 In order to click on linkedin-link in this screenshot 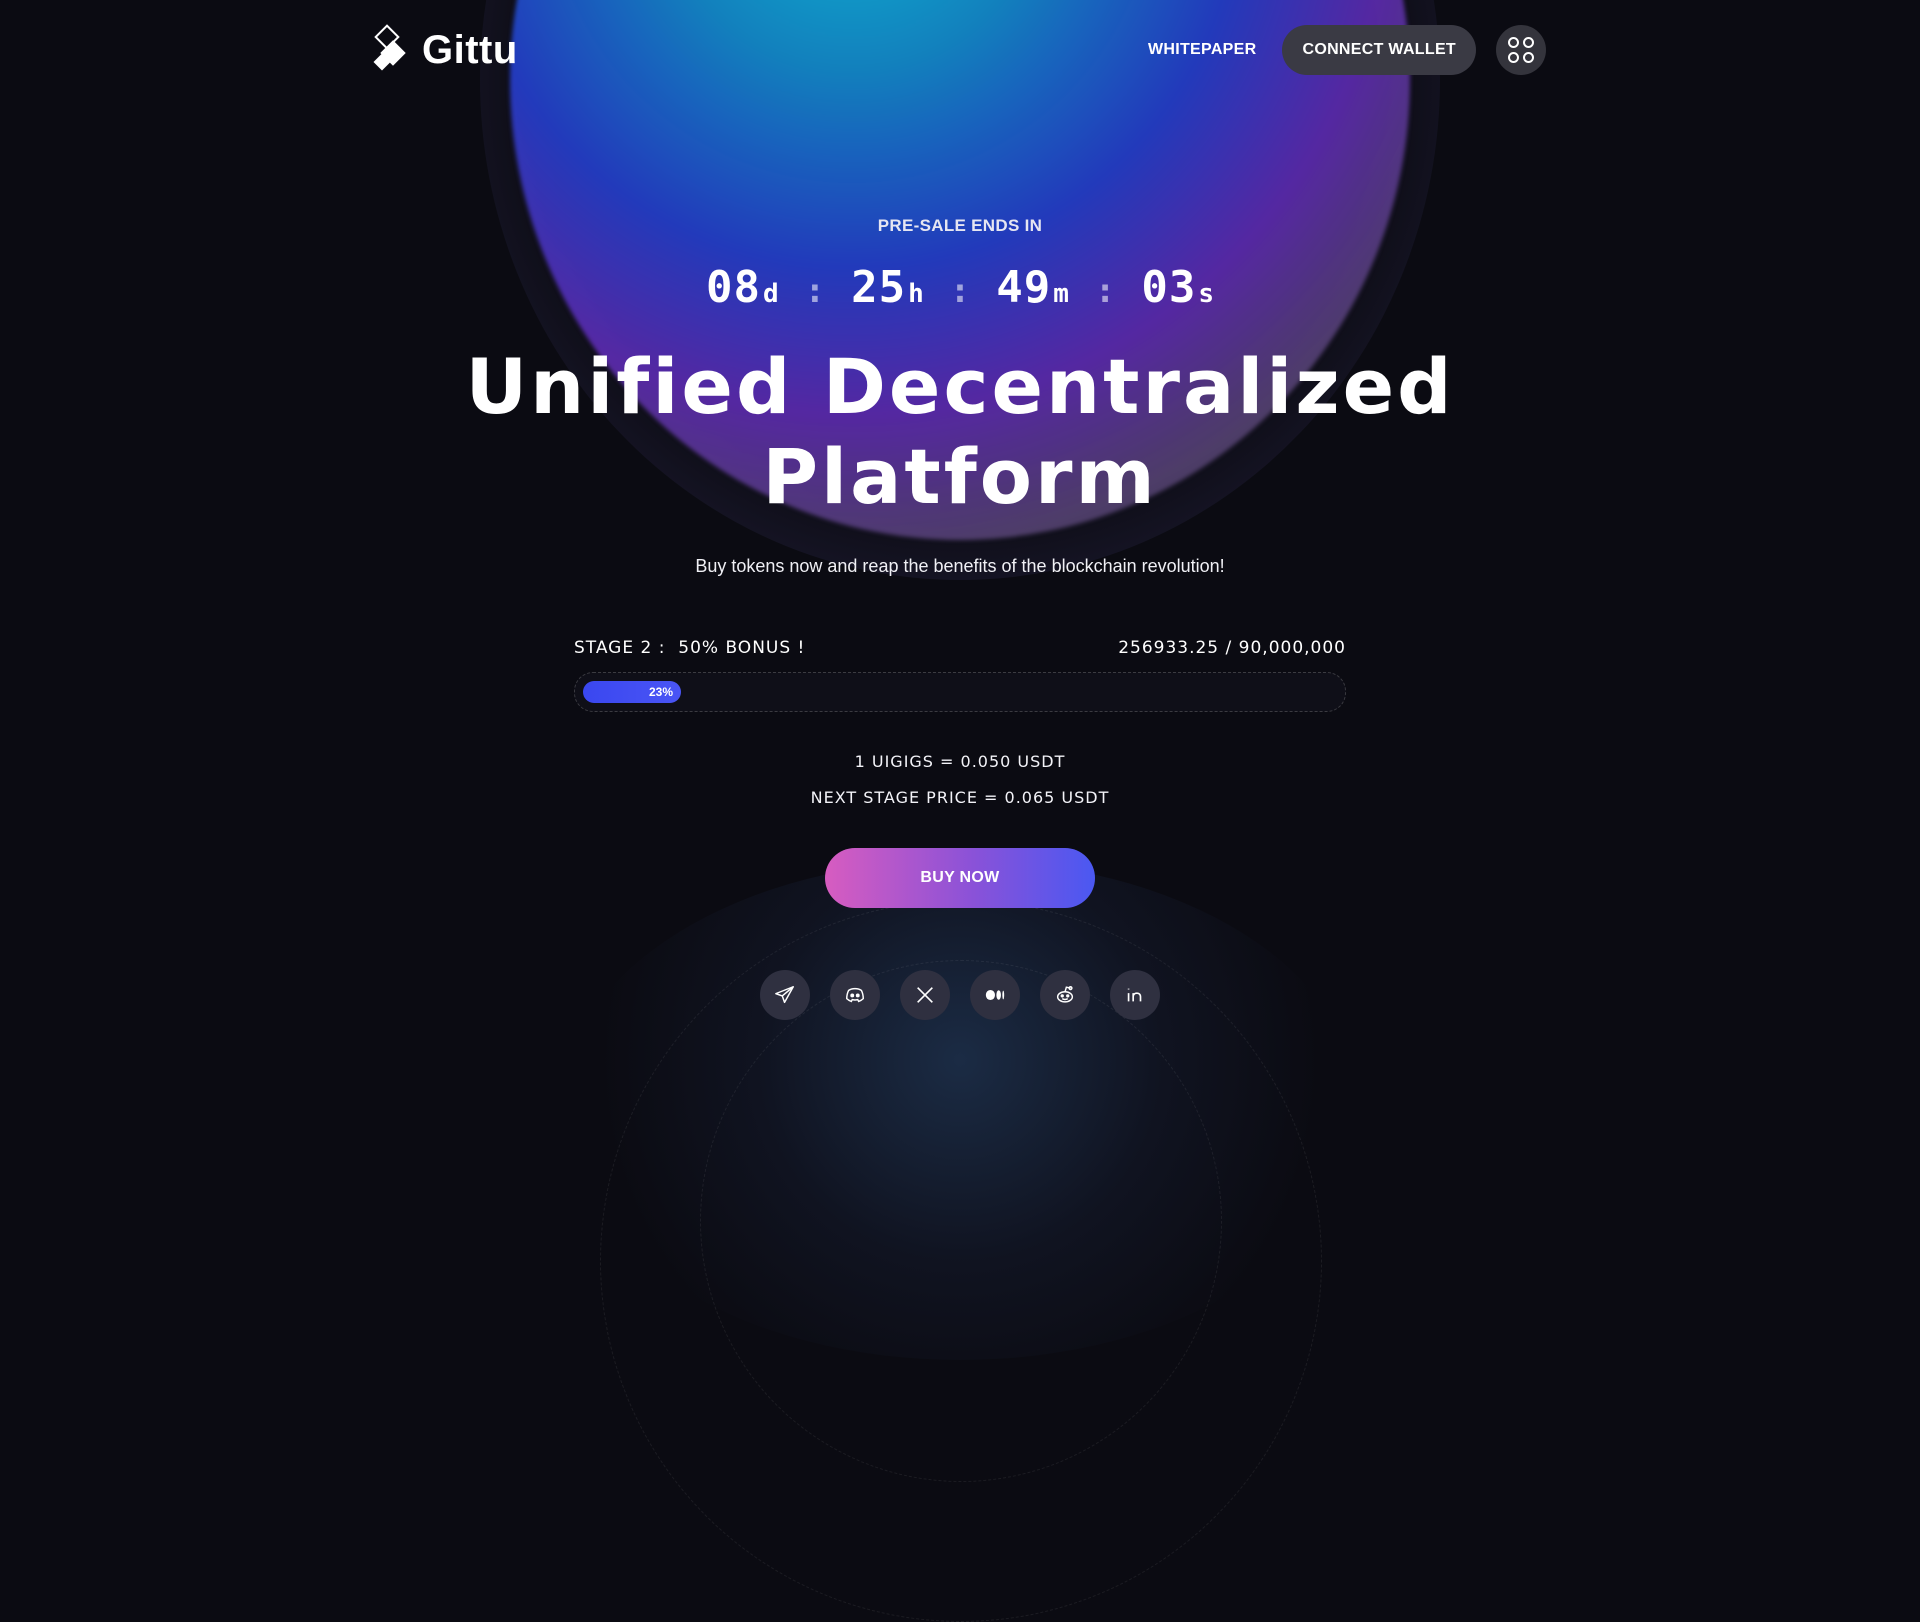, I will do `click(1135, 995)`.